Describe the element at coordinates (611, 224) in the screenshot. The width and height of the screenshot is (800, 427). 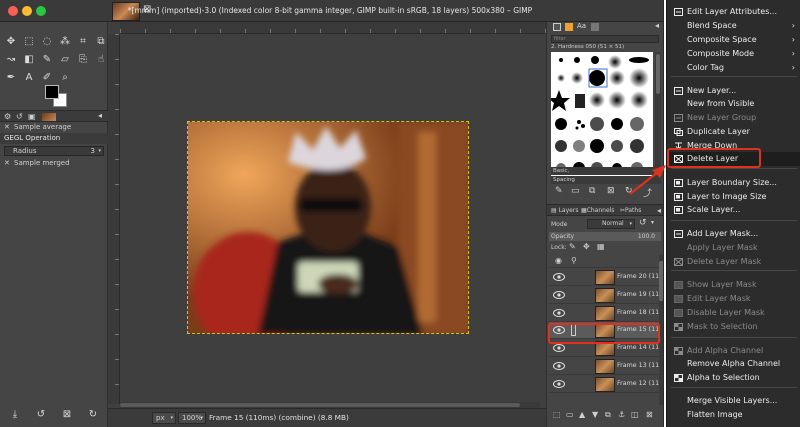
I see `mode-select: Normal ▾` at that location.